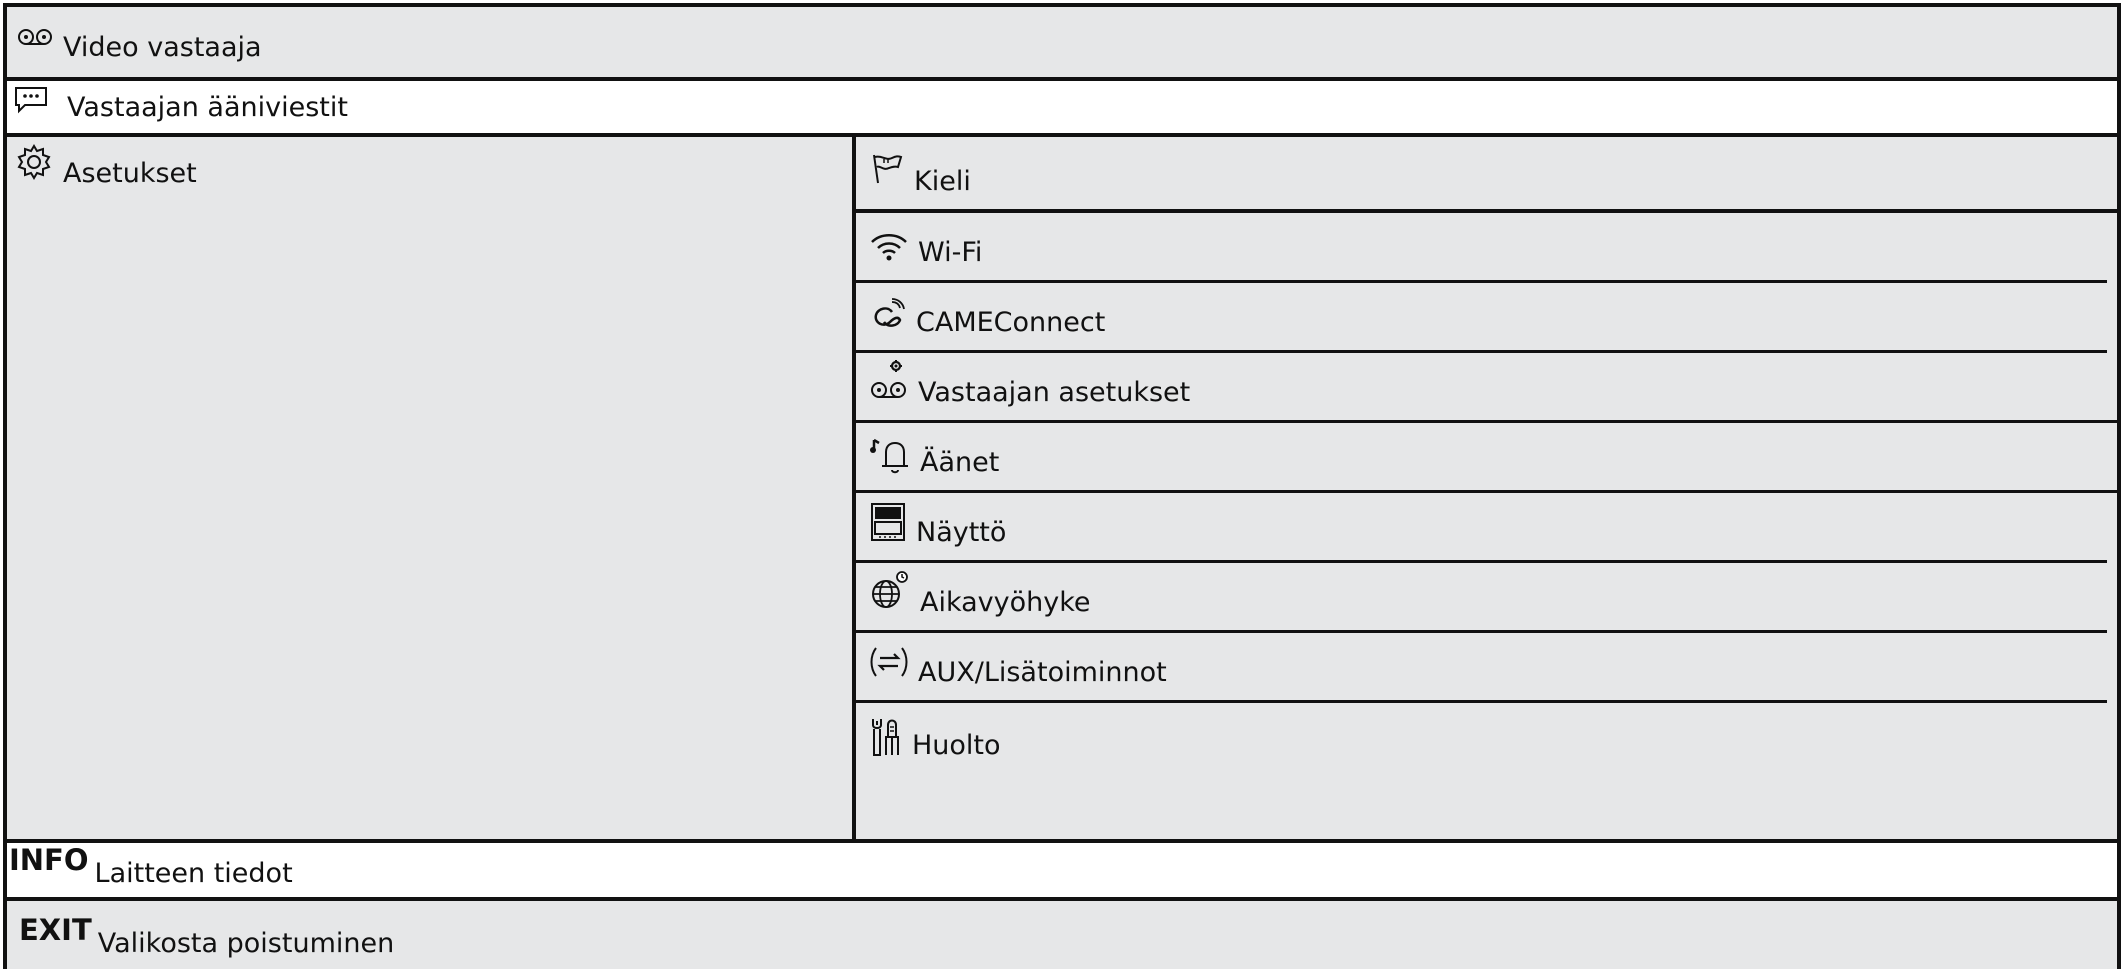 This screenshot has width=2121, height=969. What do you see at coordinates (889, 247) in the screenshot?
I see `wifi-icon` at bounding box center [889, 247].